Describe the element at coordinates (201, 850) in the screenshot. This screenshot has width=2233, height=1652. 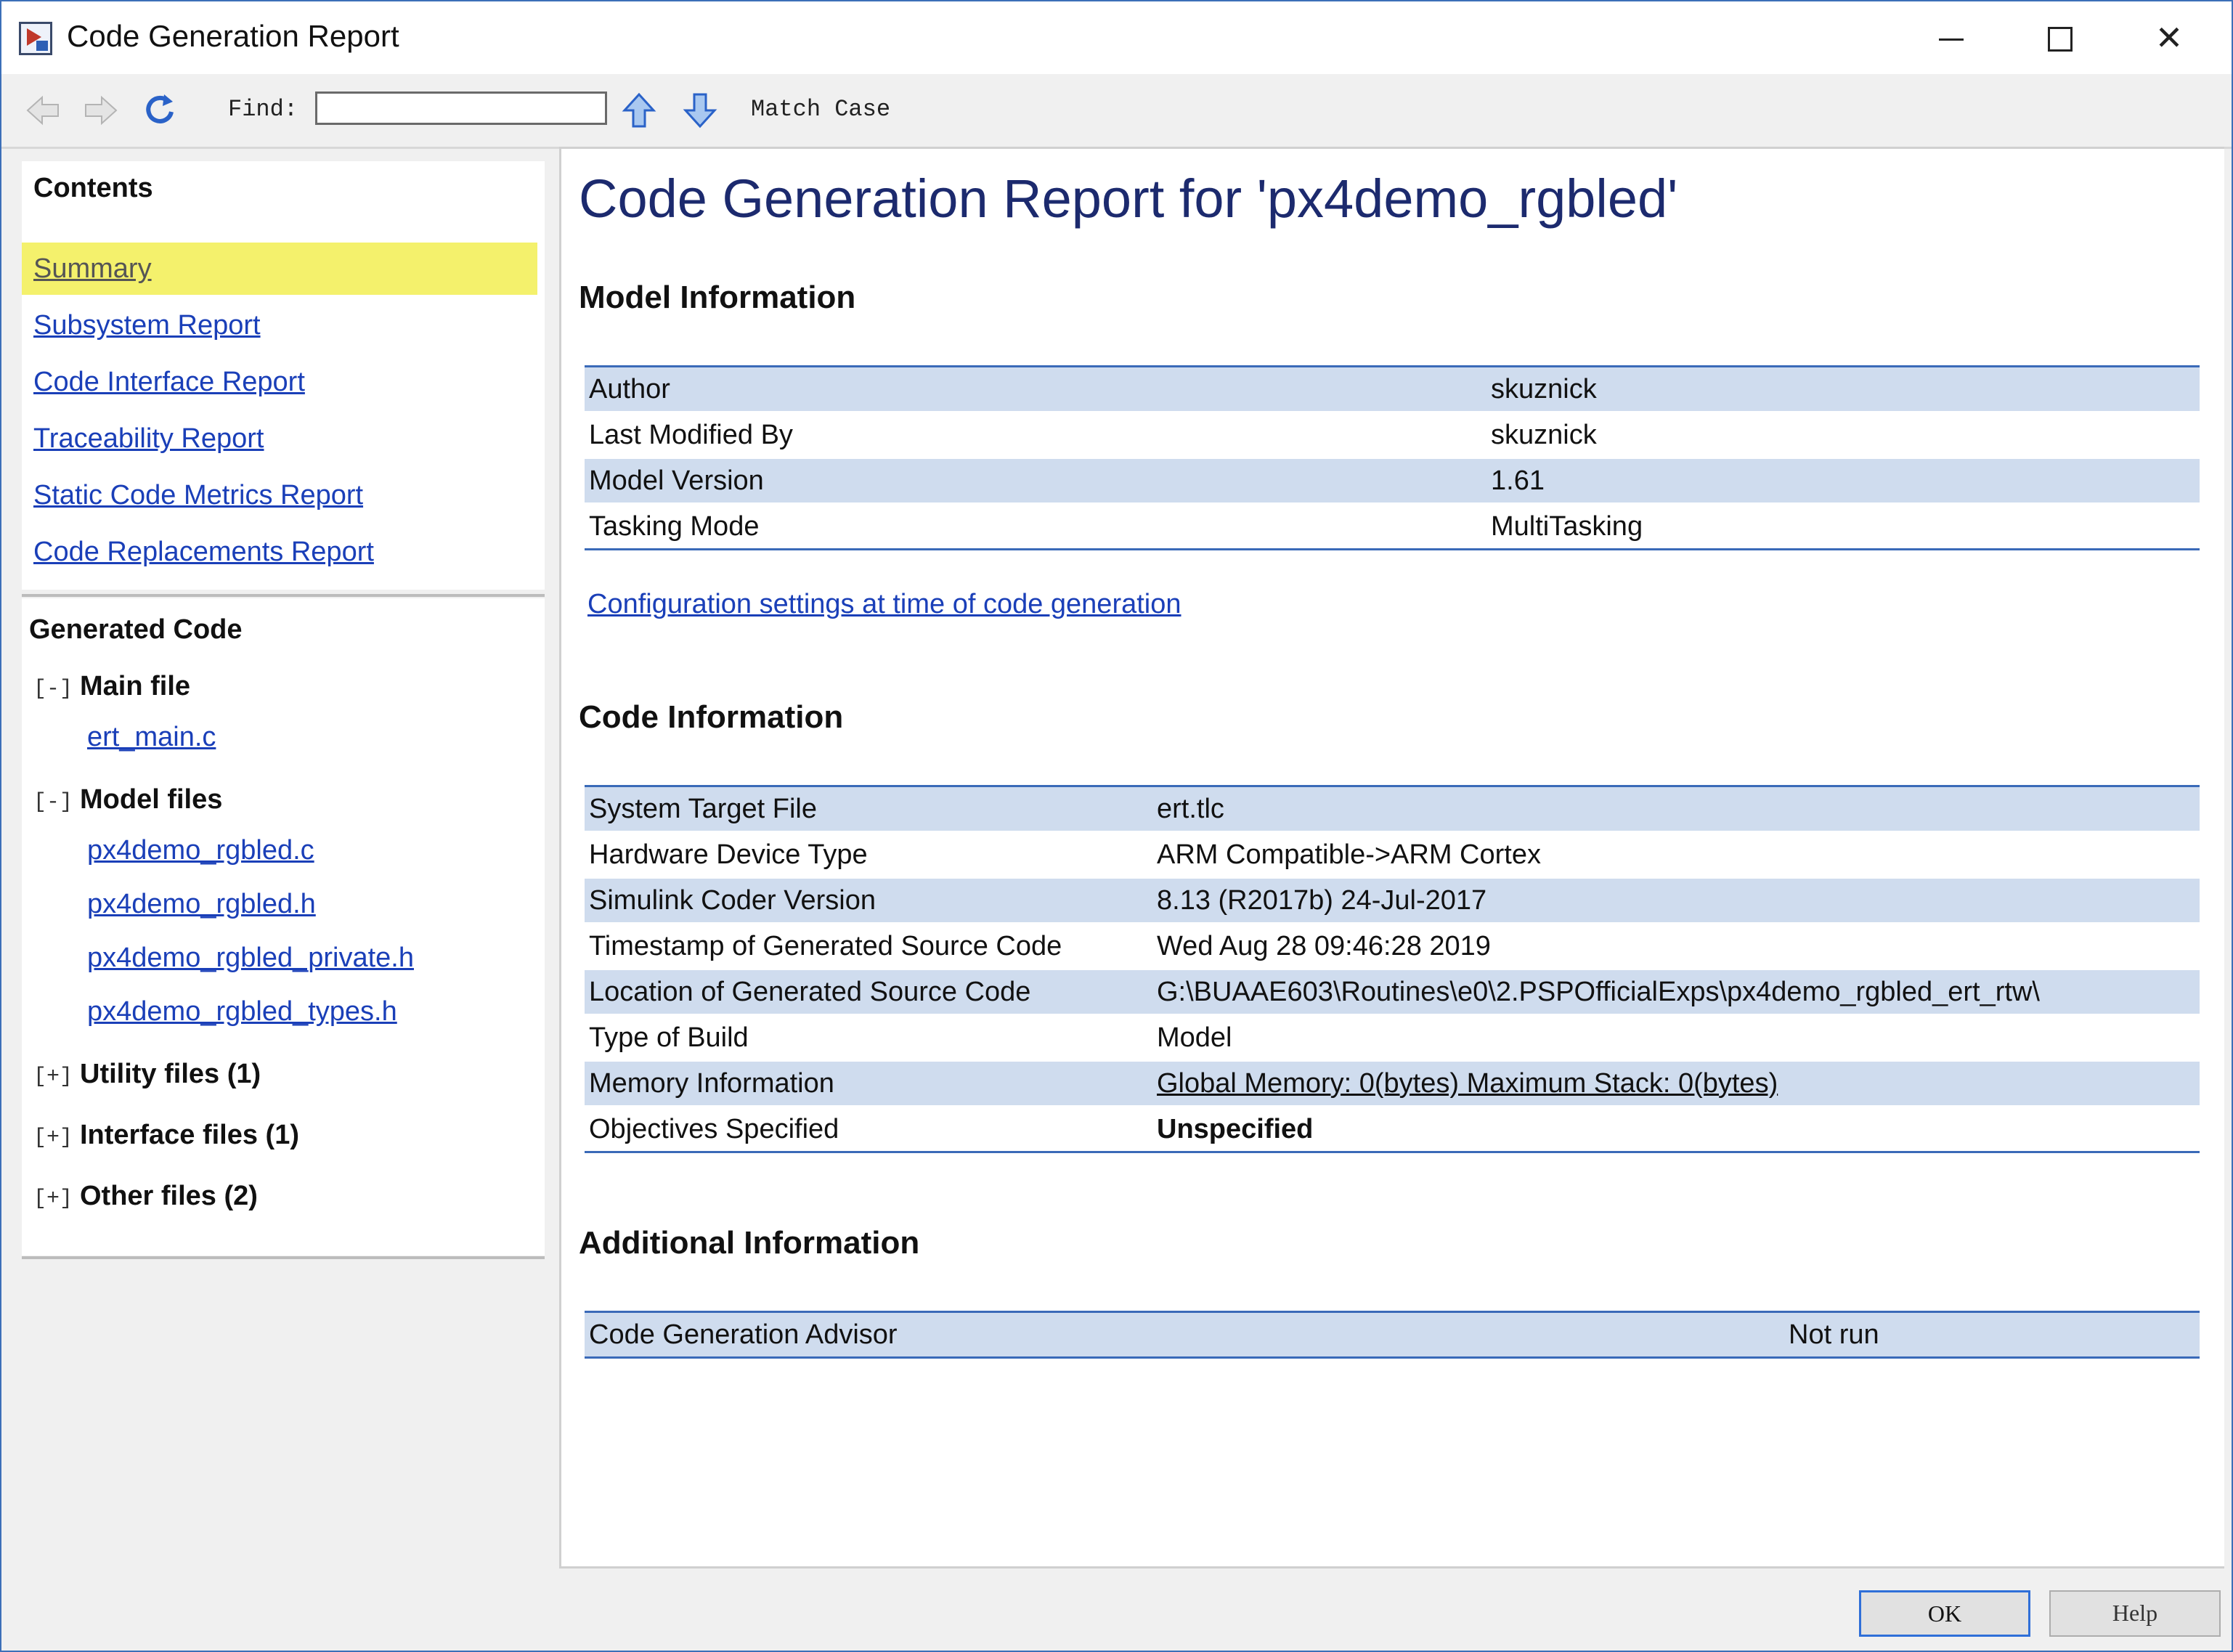
I see `file-link-model-c: px4demo_rgbled.c` at that location.